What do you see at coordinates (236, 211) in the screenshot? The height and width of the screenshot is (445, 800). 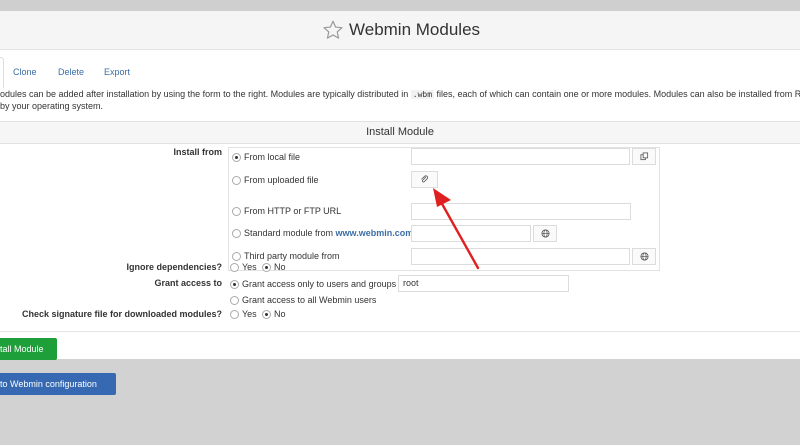 I see `radio-http-ftp-url` at bounding box center [236, 211].